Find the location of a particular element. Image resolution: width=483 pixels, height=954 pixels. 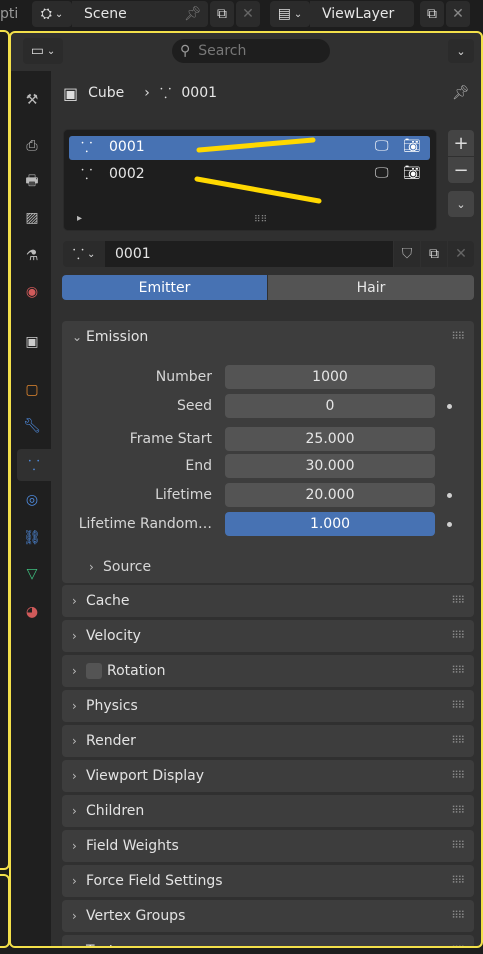

delete-view-layer-button: ✕ is located at coordinates (458, 14).